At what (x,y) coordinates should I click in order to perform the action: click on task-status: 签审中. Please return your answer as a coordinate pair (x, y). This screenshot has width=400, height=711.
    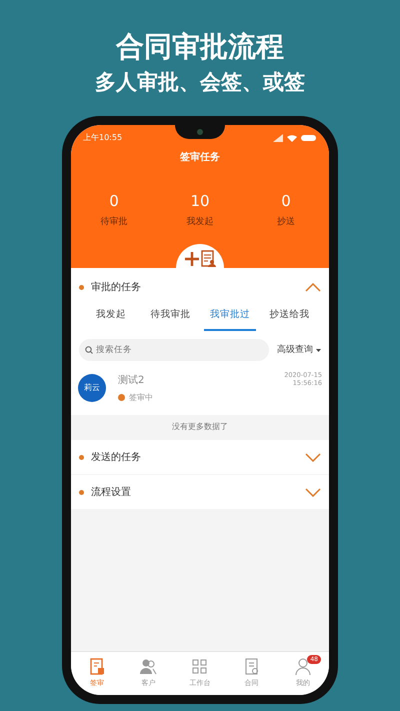
    Looking at the image, I should click on (141, 398).